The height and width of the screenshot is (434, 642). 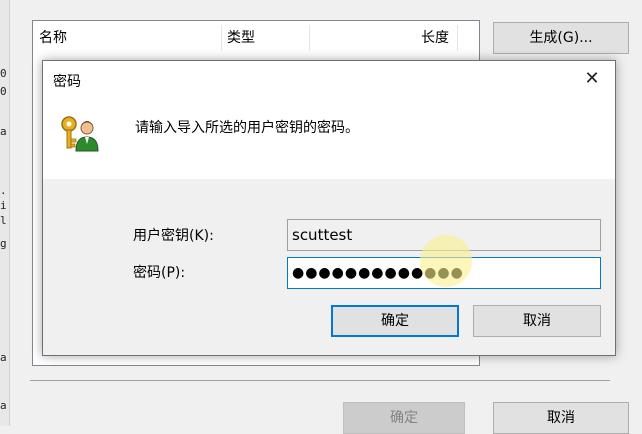 I want to click on terminal-char: ., so click(x=3, y=191).